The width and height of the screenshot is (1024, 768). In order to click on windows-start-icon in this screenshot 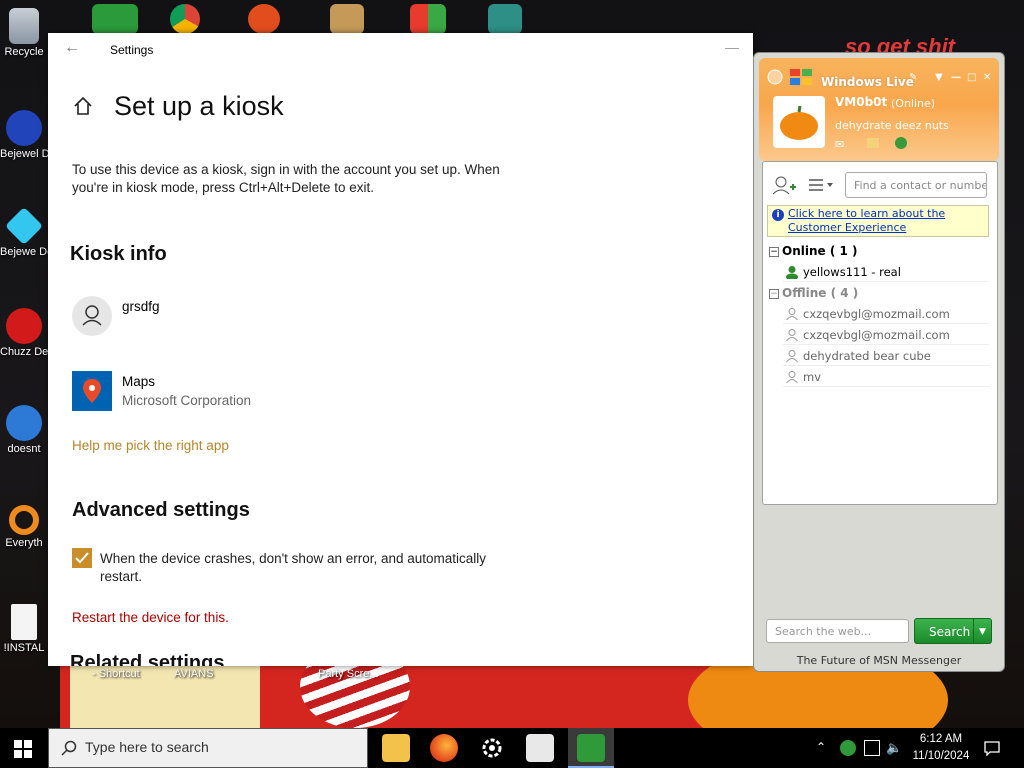, I will do `click(23, 749)`.